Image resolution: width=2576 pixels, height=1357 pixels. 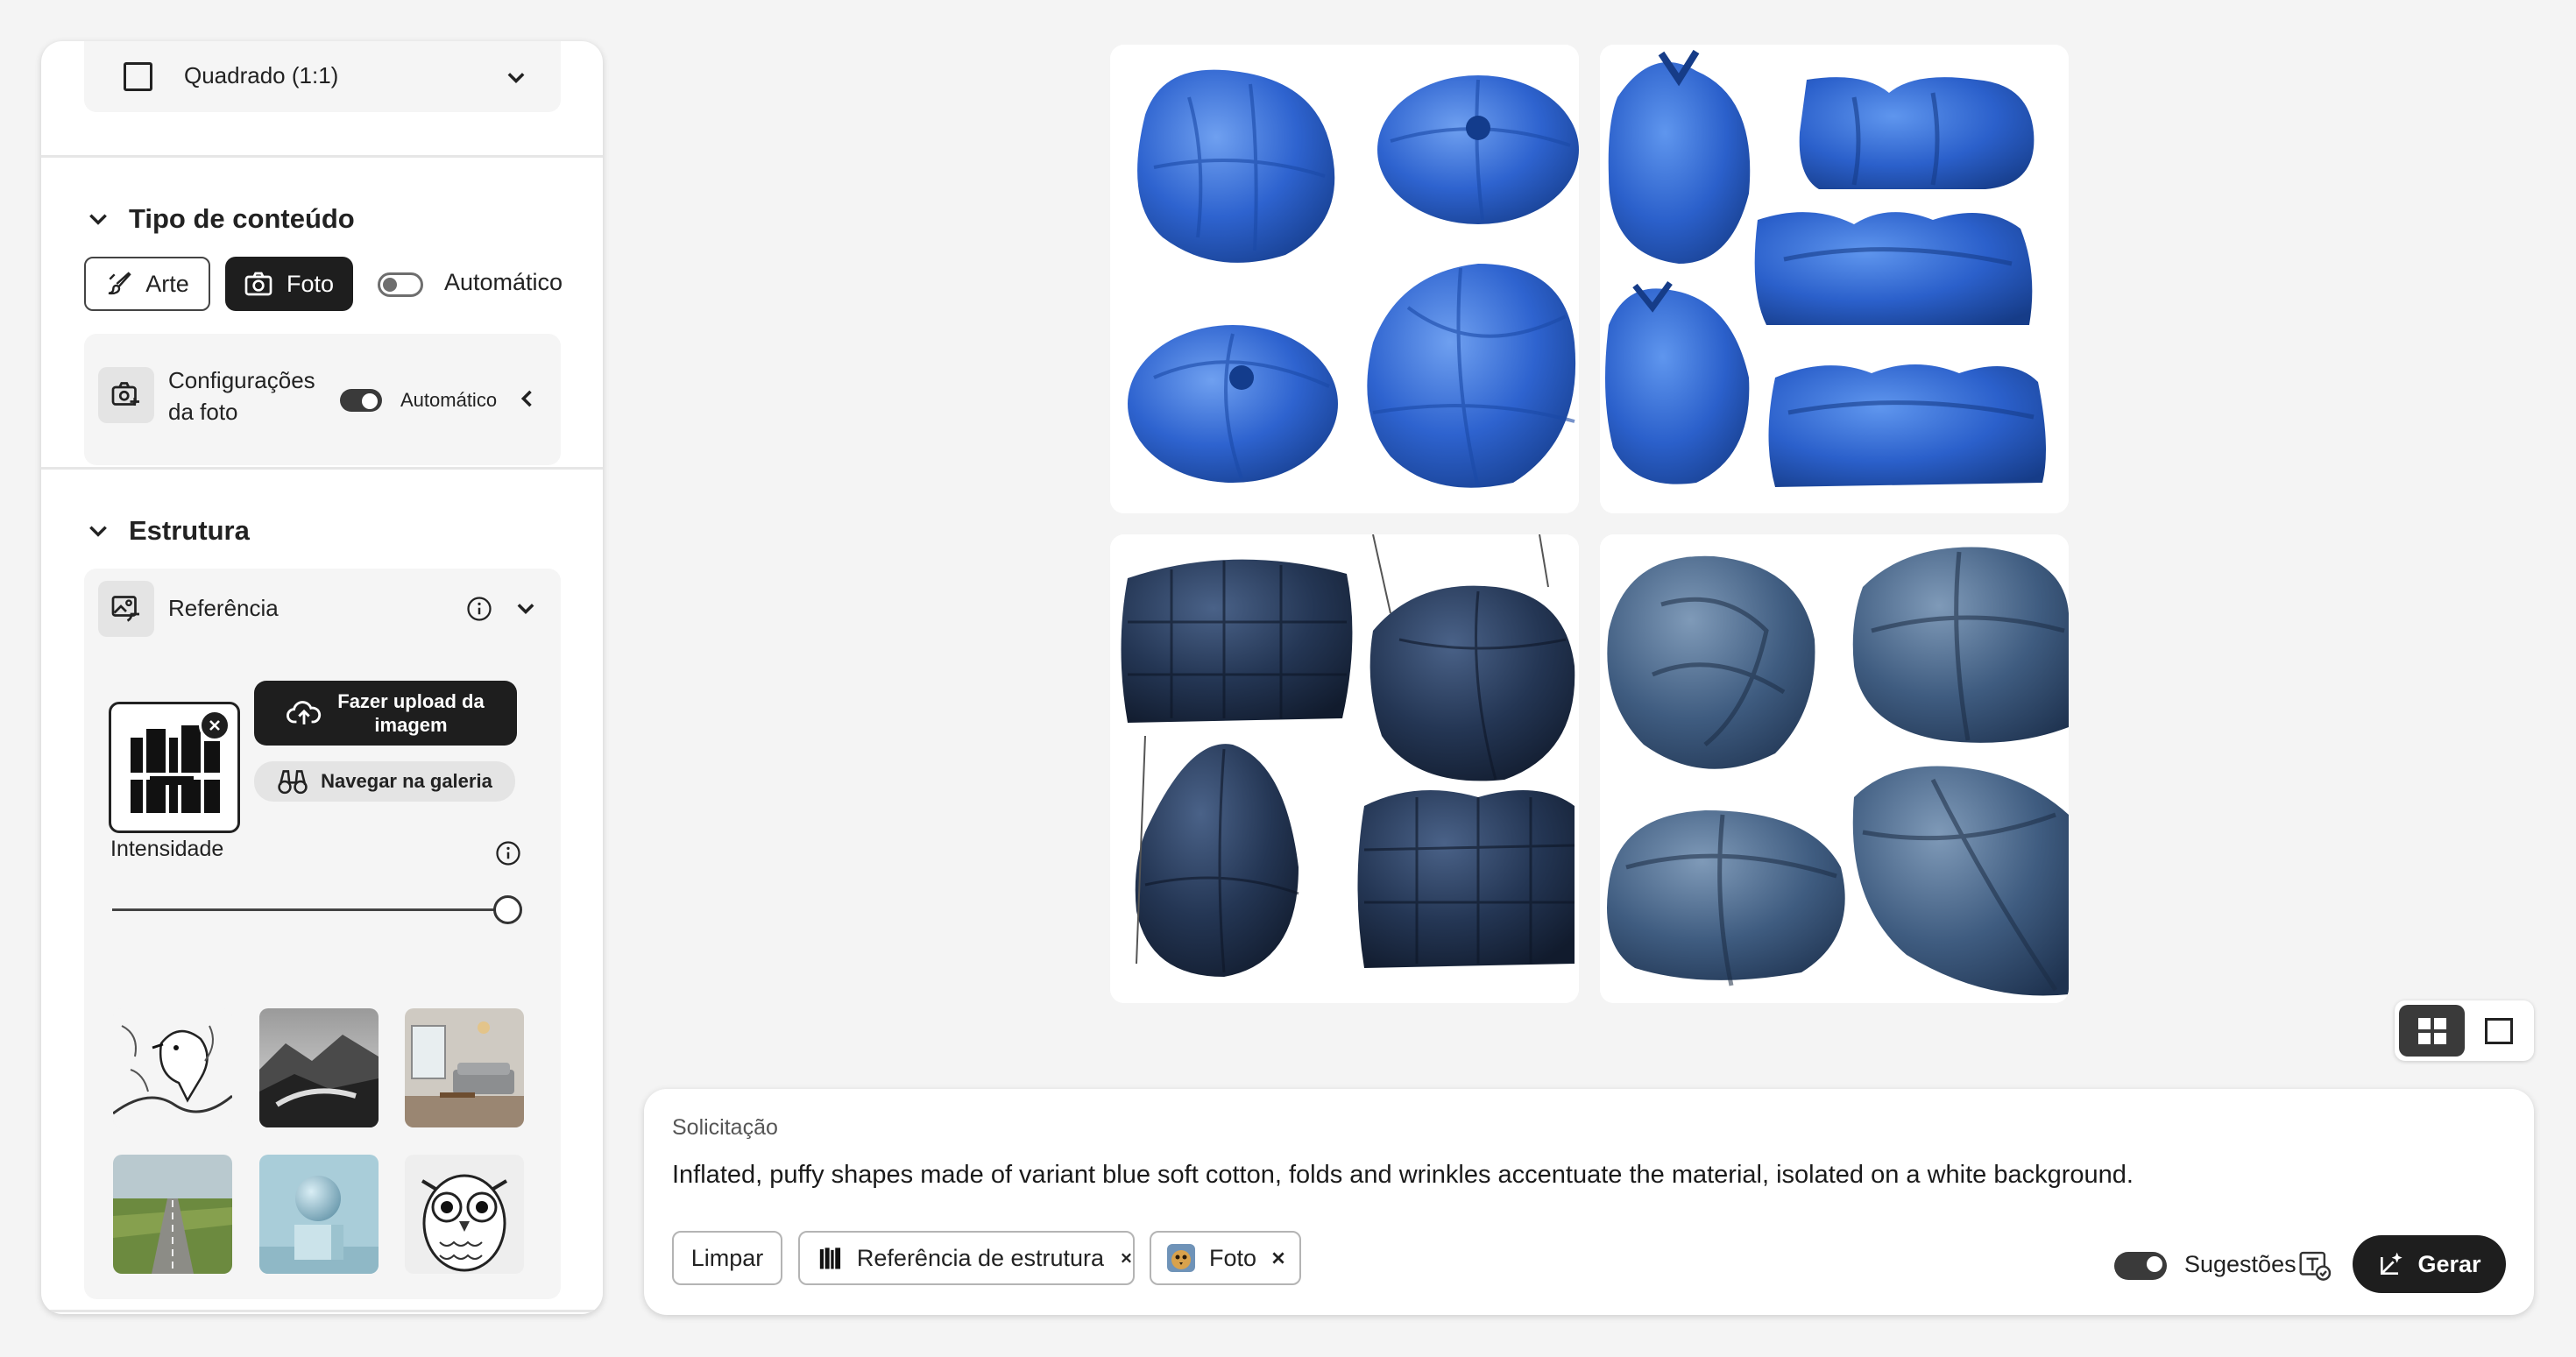 I want to click on art-button: Arte, so click(x=147, y=284).